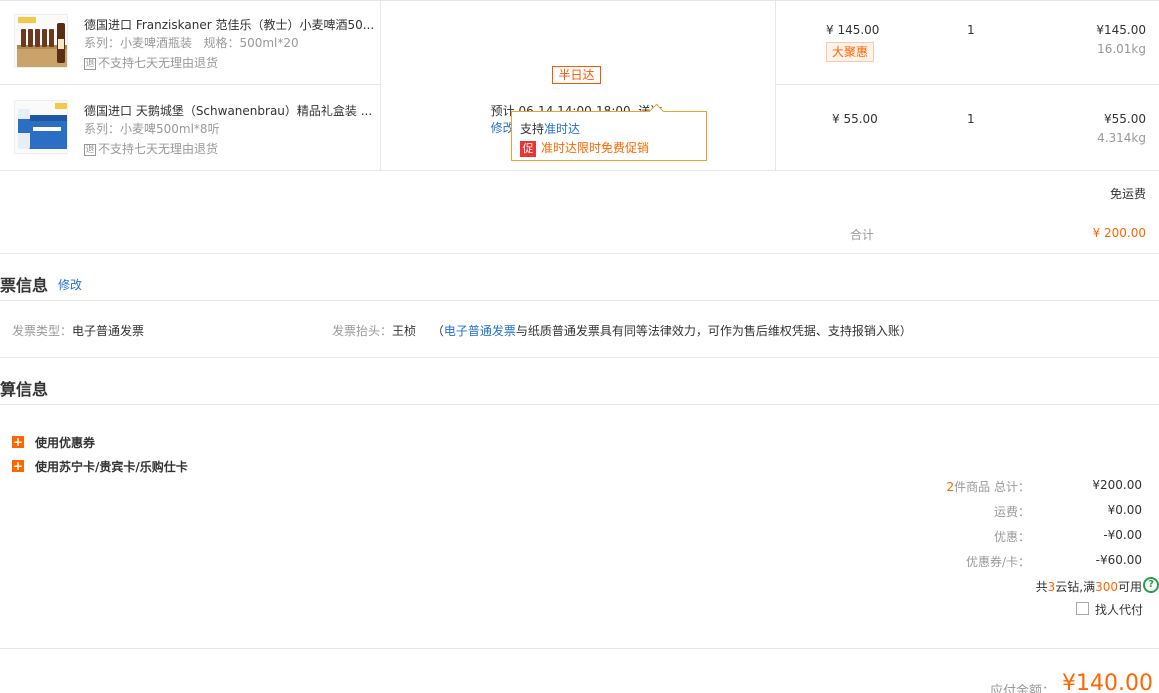  I want to click on payable-value: ¥140.00, so click(1107, 682).